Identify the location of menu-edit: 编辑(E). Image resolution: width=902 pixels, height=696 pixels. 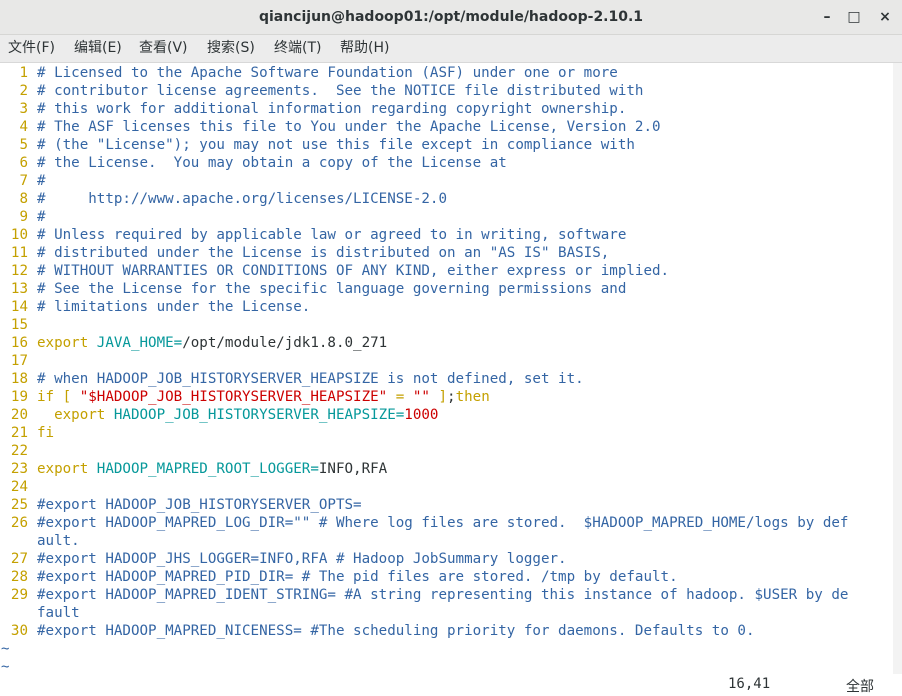
(98, 48).